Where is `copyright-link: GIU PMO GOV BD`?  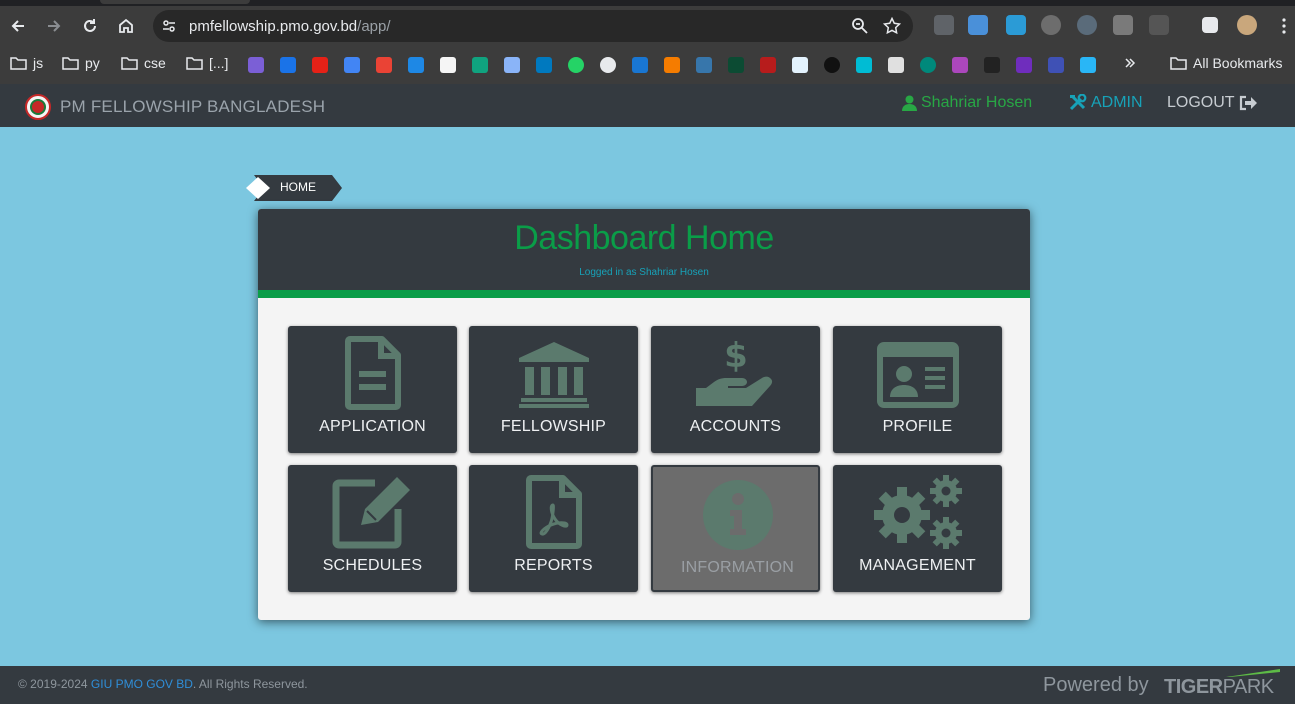
copyright-link: GIU PMO GOV BD is located at coordinates (142, 684).